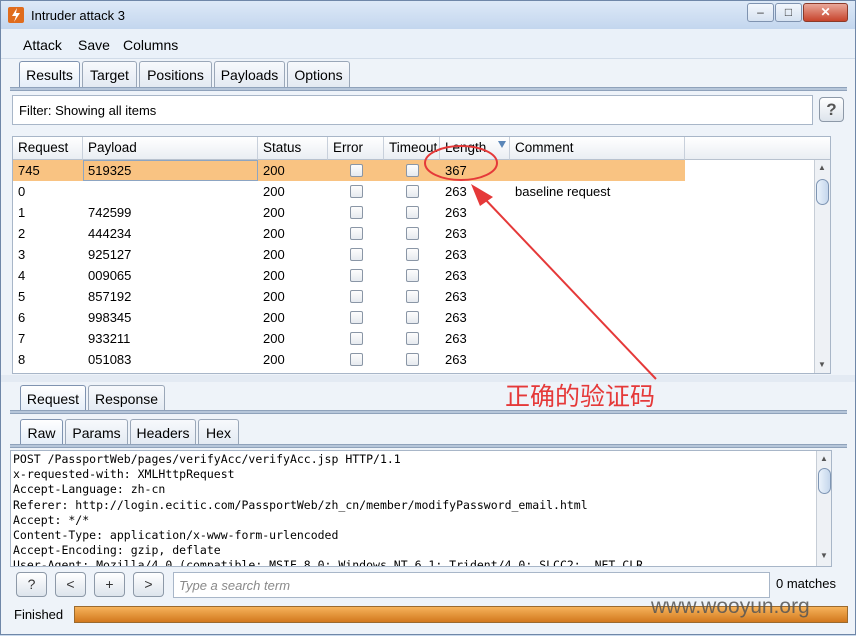 The height and width of the screenshot is (636, 856). What do you see at coordinates (349, 233) in the screenshot?
I see `table-row: 2 444234 200 263` at bounding box center [349, 233].